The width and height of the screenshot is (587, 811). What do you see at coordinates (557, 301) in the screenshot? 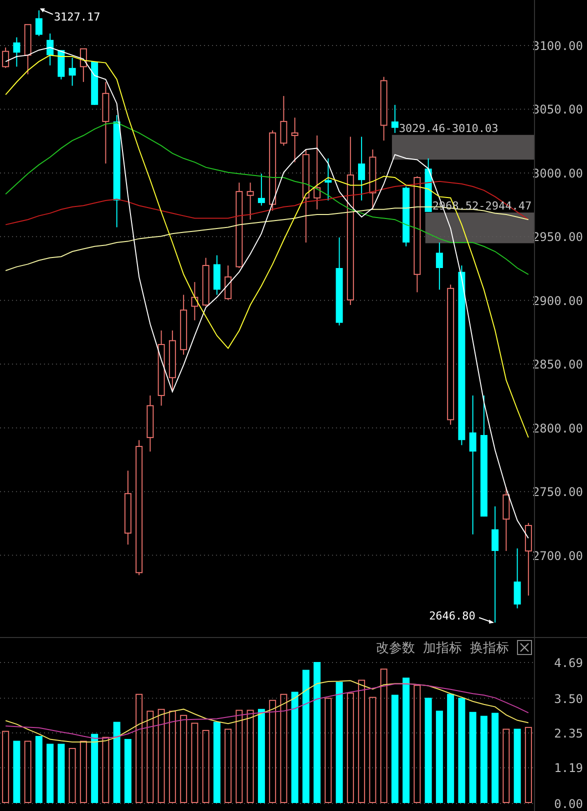
I see `axis-label: 2900.00` at bounding box center [557, 301].